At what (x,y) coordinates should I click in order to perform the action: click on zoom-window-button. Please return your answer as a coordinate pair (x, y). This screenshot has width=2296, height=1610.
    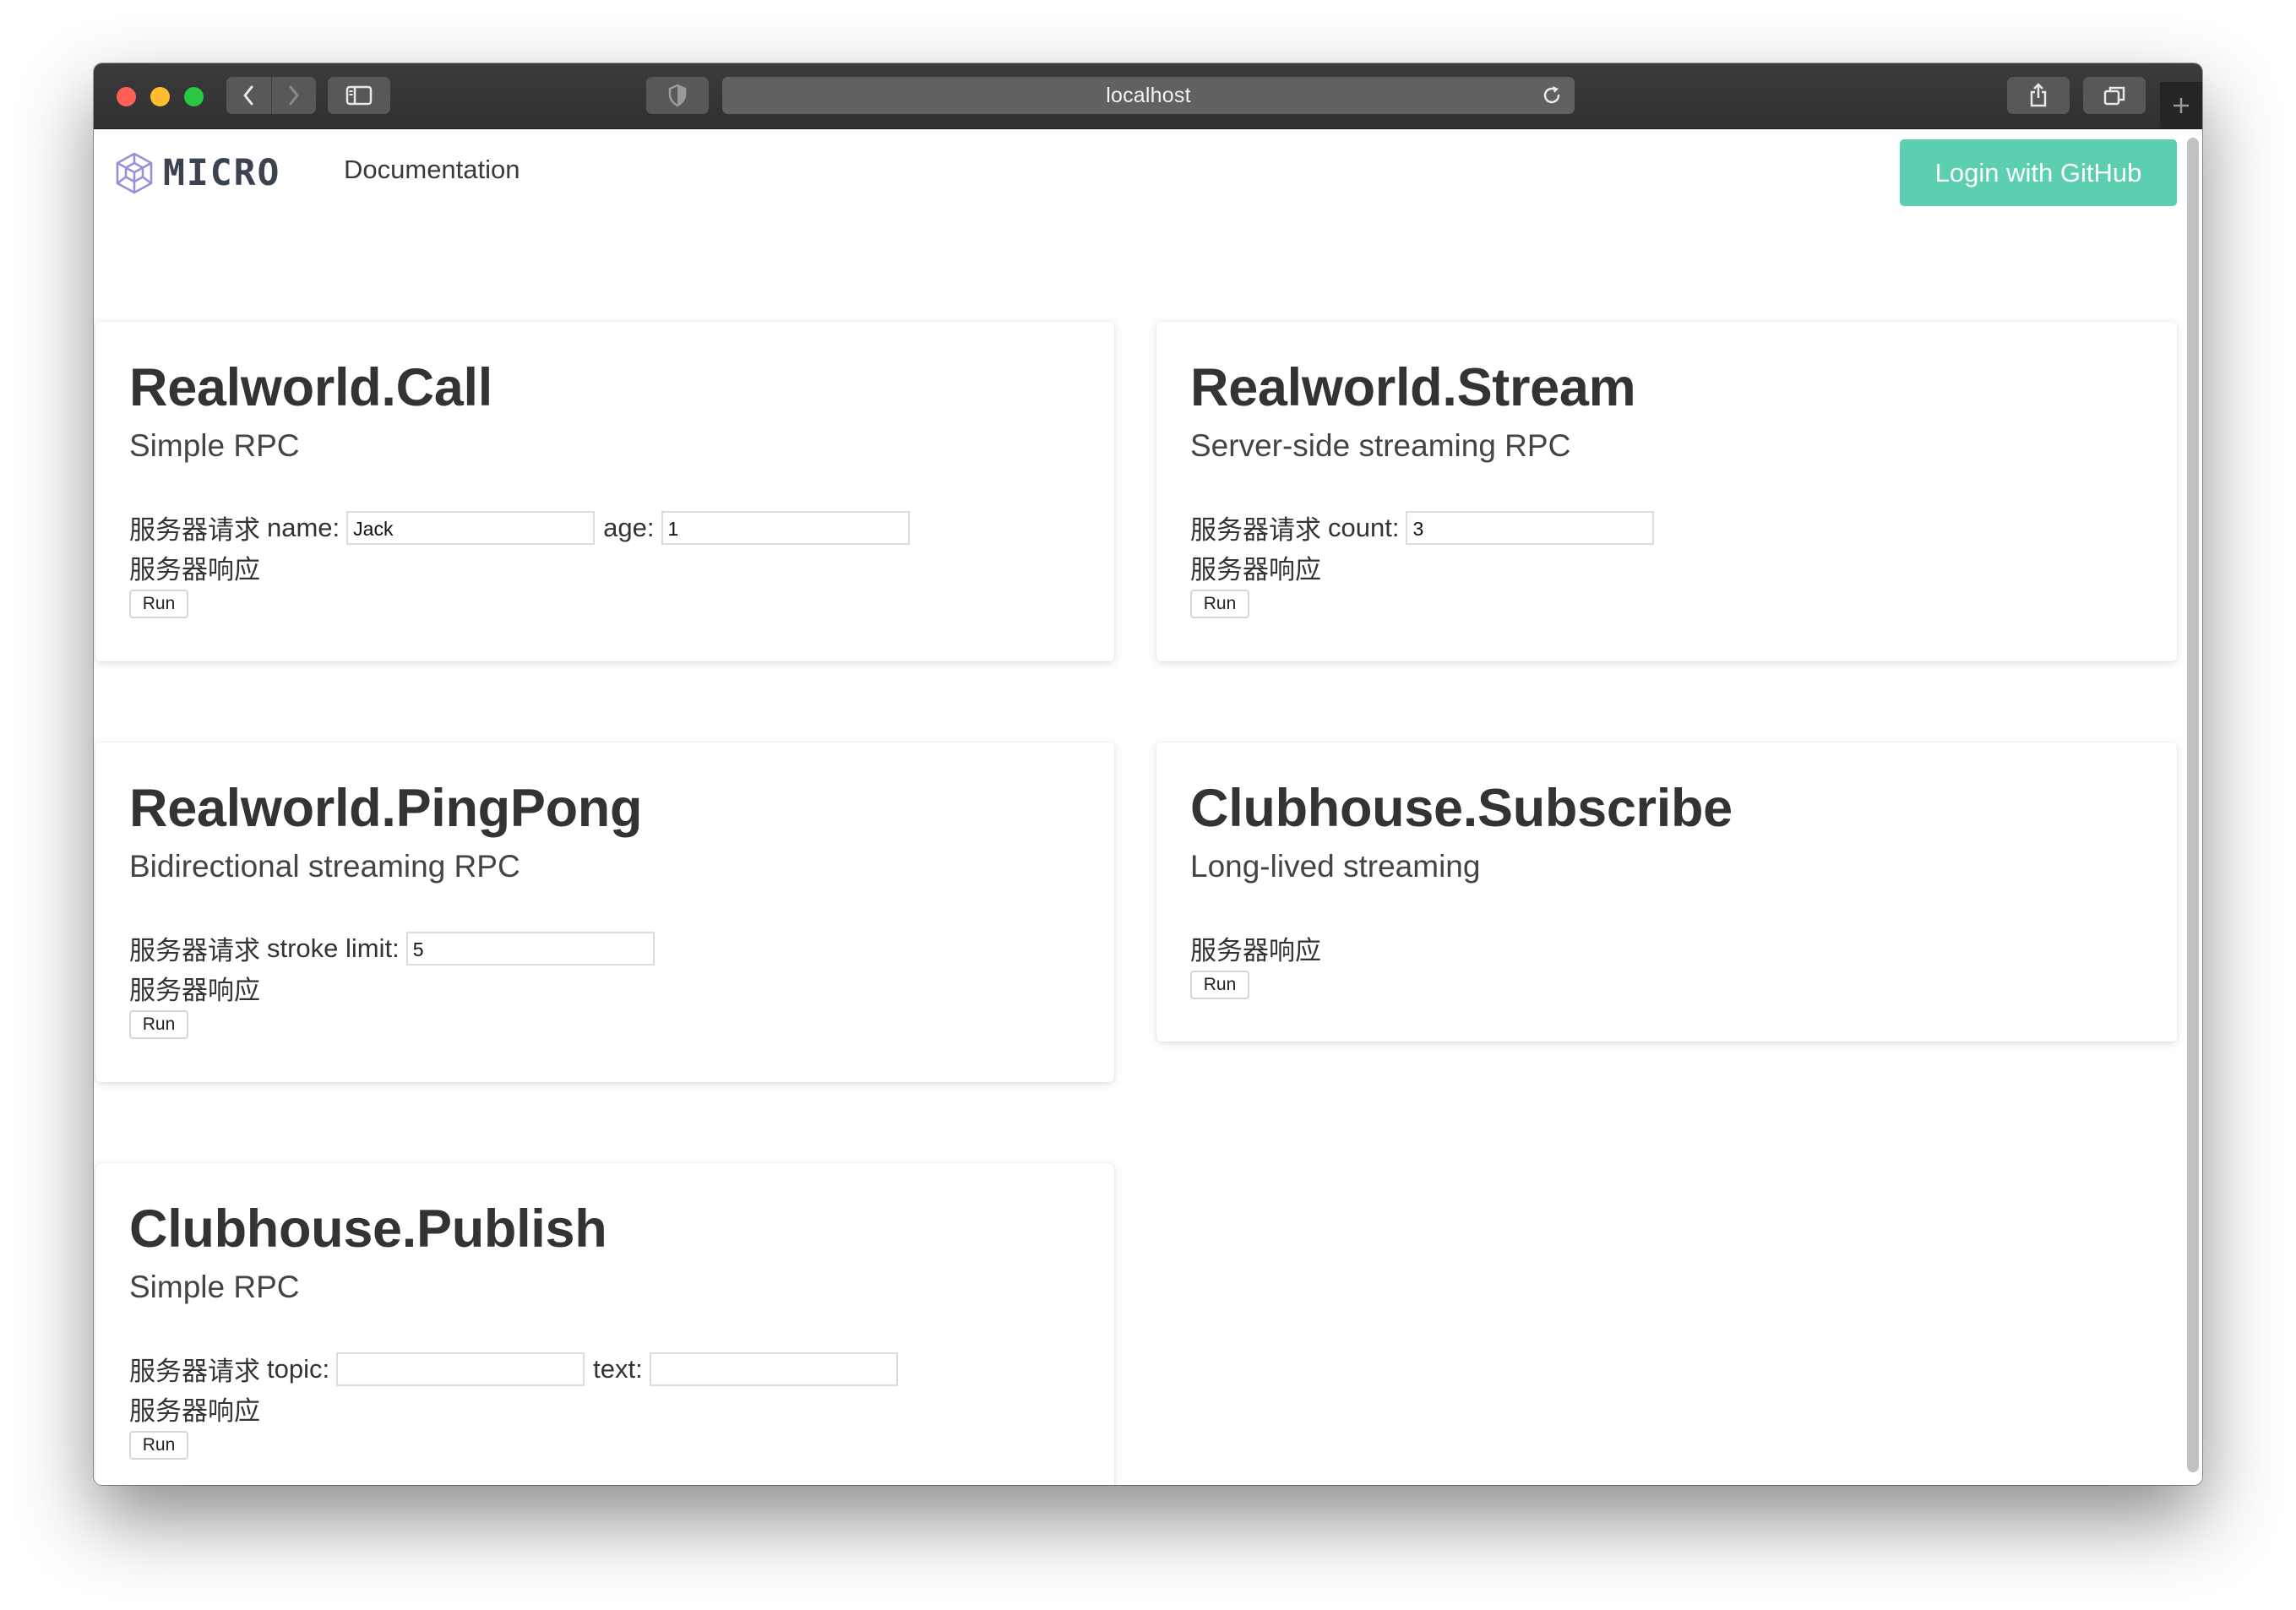
    Looking at the image, I should click on (194, 96).